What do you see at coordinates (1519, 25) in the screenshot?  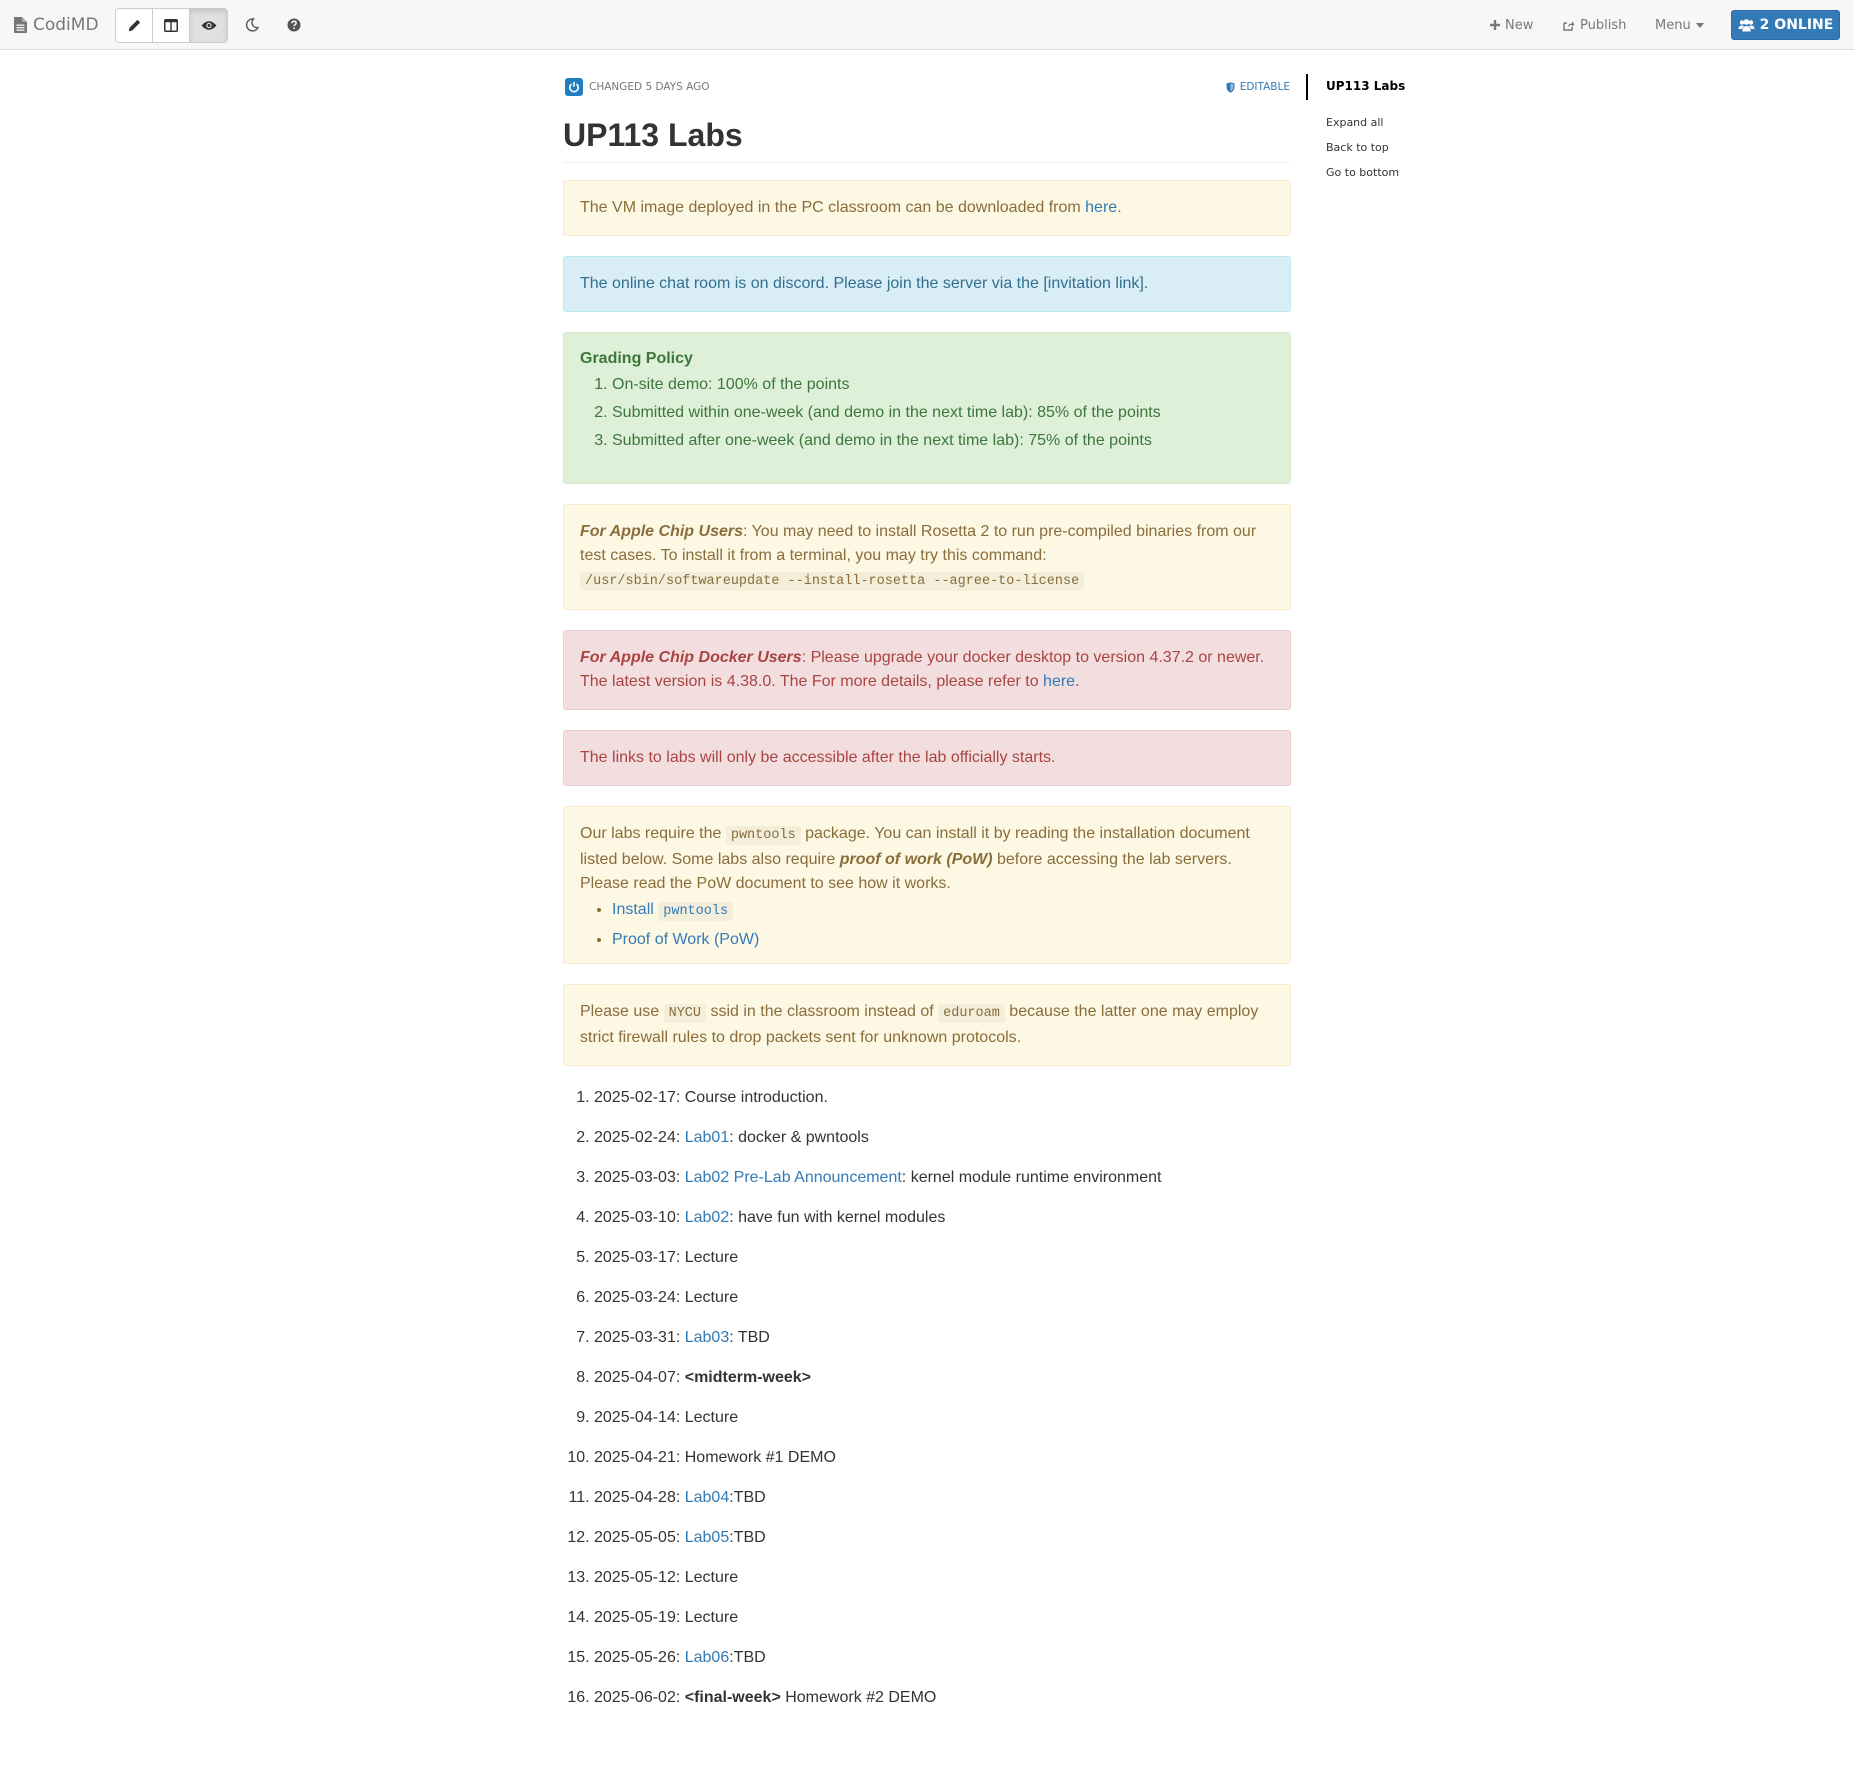 I see `new-label: New` at bounding box center [1519, 25].